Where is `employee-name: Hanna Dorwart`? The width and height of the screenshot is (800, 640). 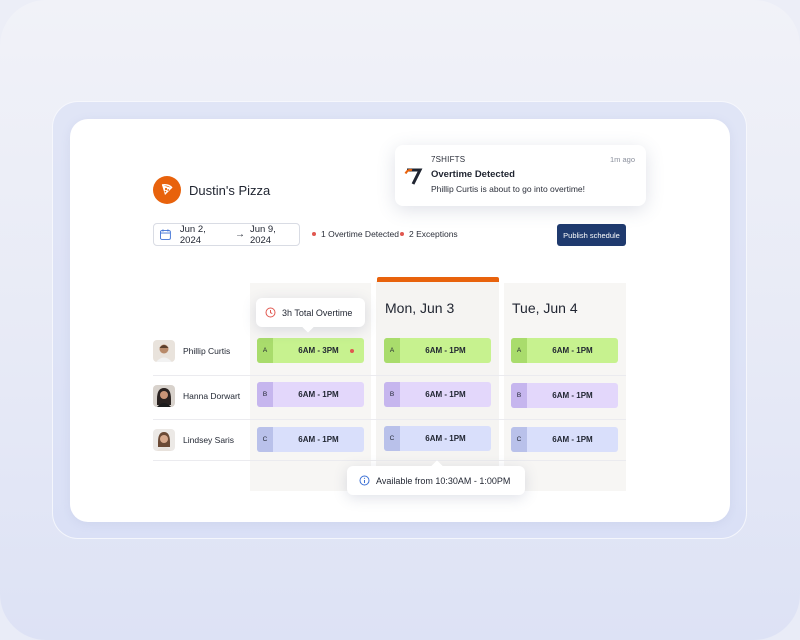 employee-name: Hanna Dorwart is located at coordinates (212, 396).